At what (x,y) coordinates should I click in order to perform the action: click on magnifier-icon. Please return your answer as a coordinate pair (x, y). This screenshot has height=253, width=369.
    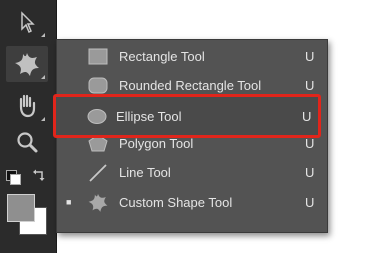
    Looking at the image, I should click on (27, 142).